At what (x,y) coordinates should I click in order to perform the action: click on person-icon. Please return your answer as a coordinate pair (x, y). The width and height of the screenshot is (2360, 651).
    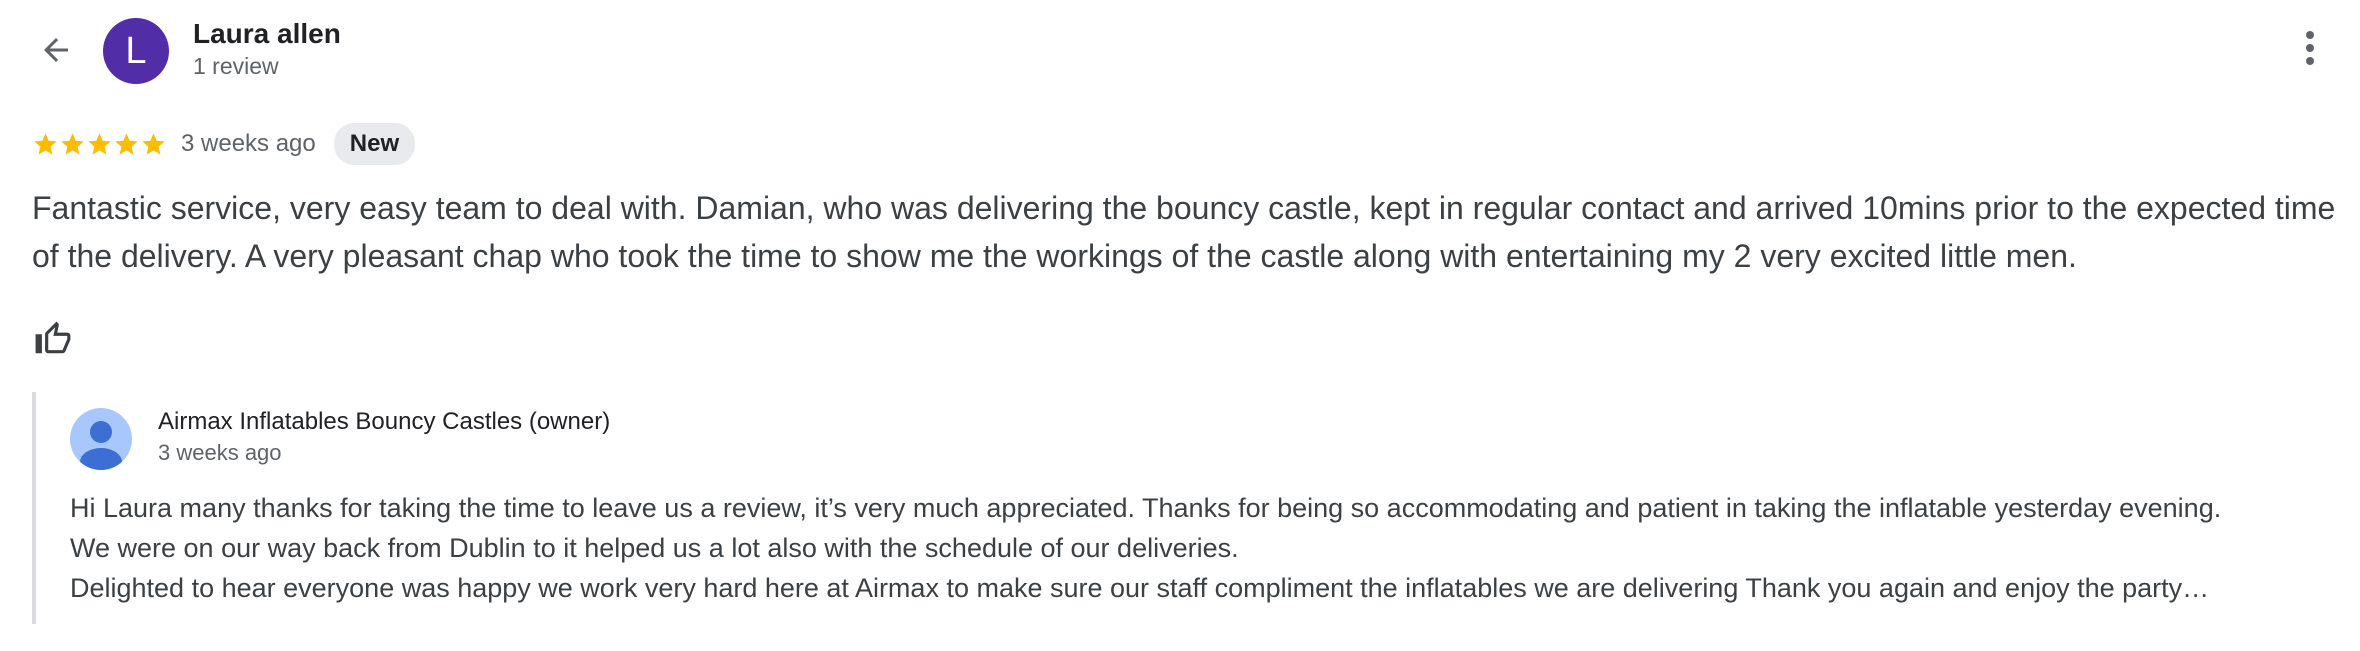
    Looking at the image, I should click on (101, 445).